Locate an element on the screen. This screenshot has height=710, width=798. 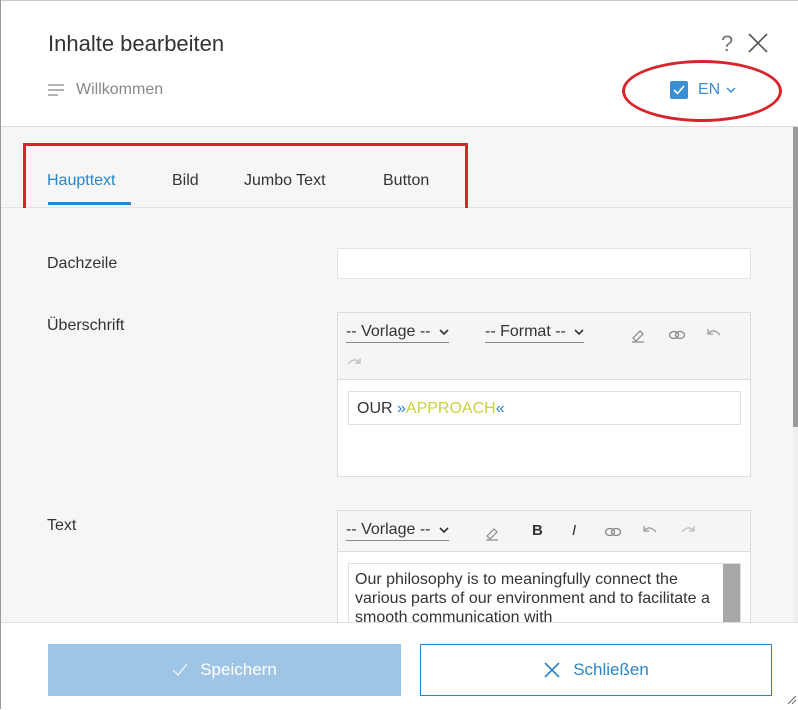
text-template-select: -- Vorlage -- is located at coordinates (397, 531).